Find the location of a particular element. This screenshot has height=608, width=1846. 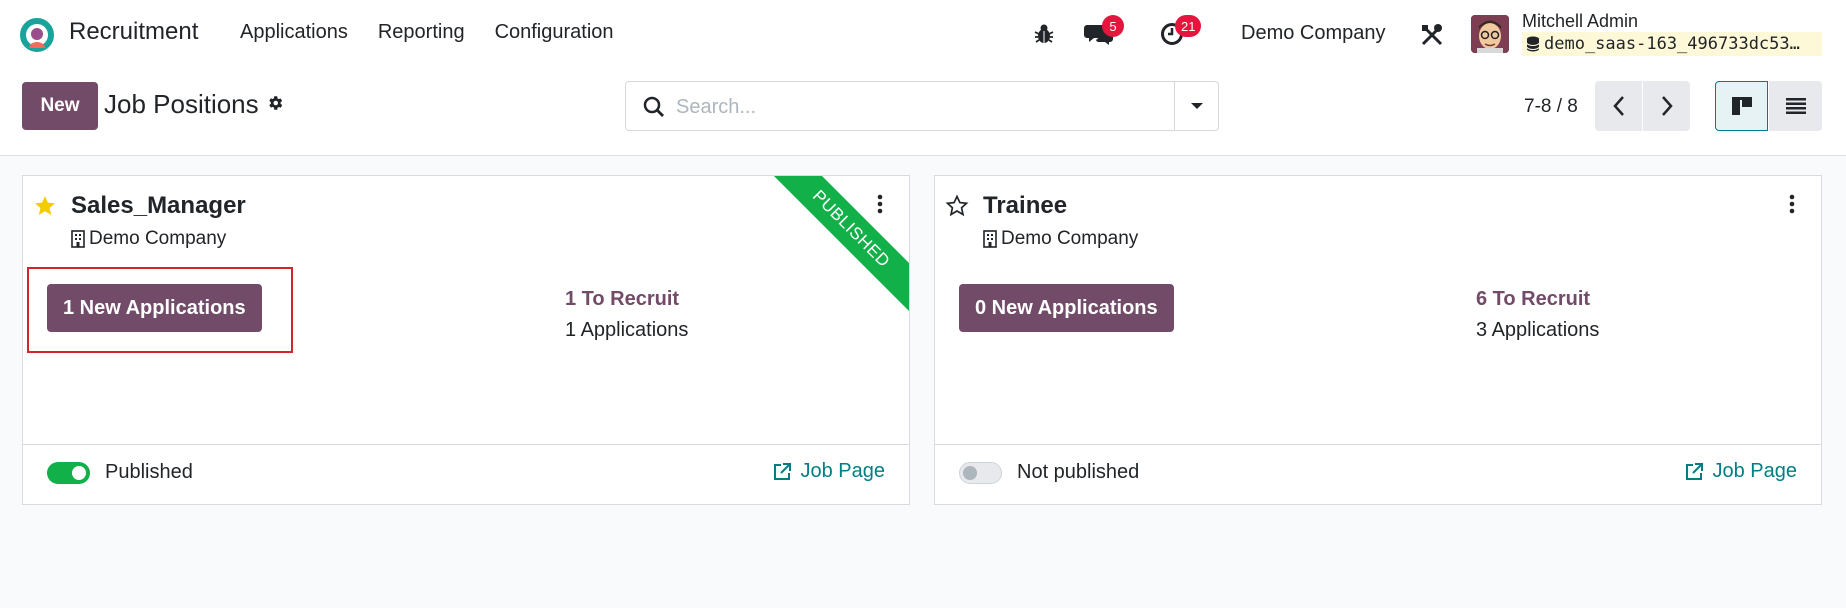

recruitment-app-icon is located at coordinates (37, 35).